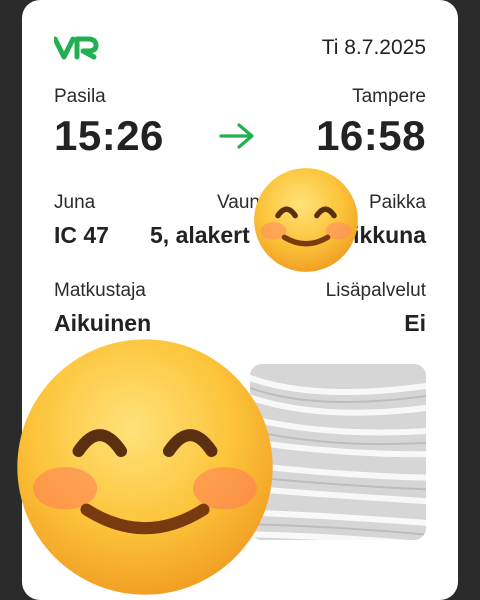 The height and width of the screenshot is (600, 480). Describe the element at coordinates (103, 323) in the screenshot. I see `passenger-value: Aikuinen` at that location.